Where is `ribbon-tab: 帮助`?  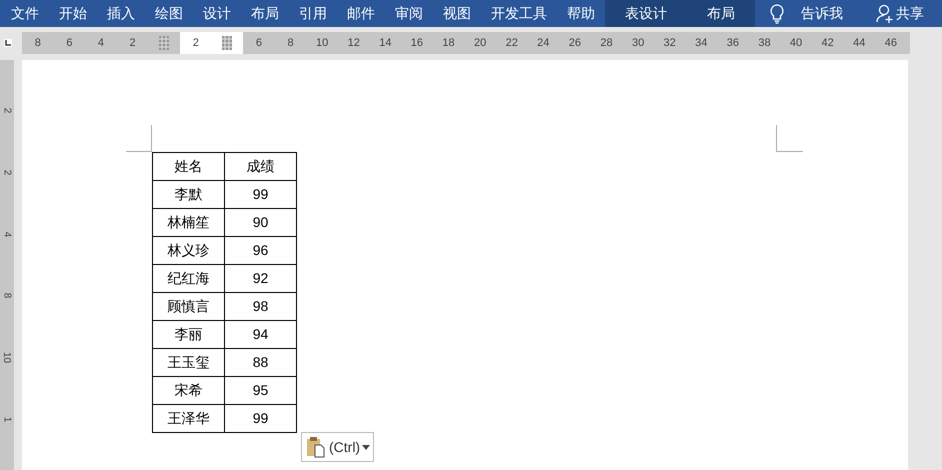 ribbon-tab: 帮助 is located at coordinates (581, 13).